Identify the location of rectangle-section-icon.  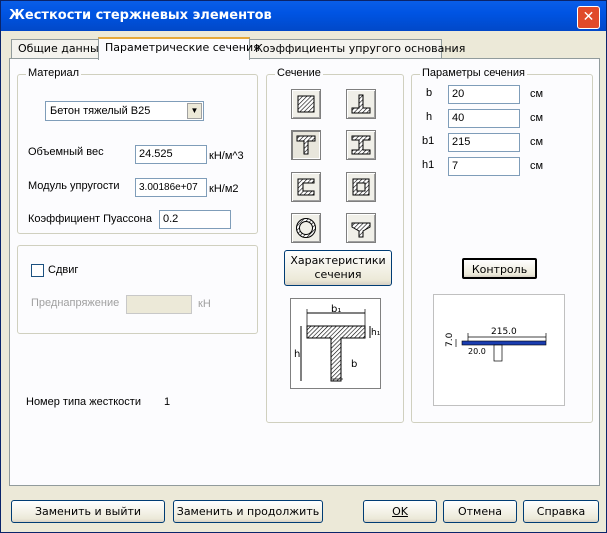
(306, 104).